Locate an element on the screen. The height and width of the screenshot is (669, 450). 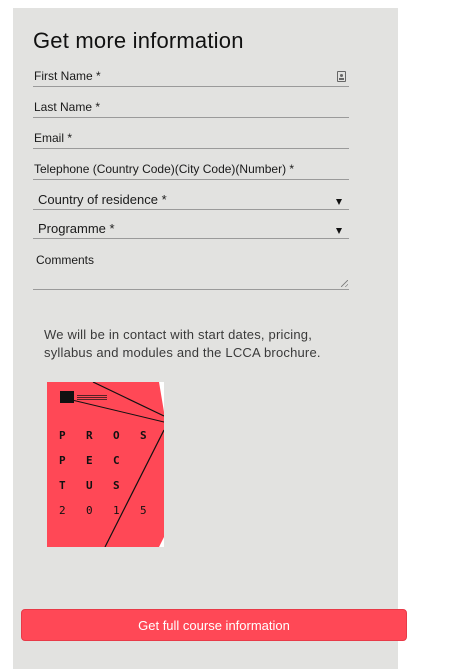
first-name-label: First Name * is located at coordinates (67, 76).